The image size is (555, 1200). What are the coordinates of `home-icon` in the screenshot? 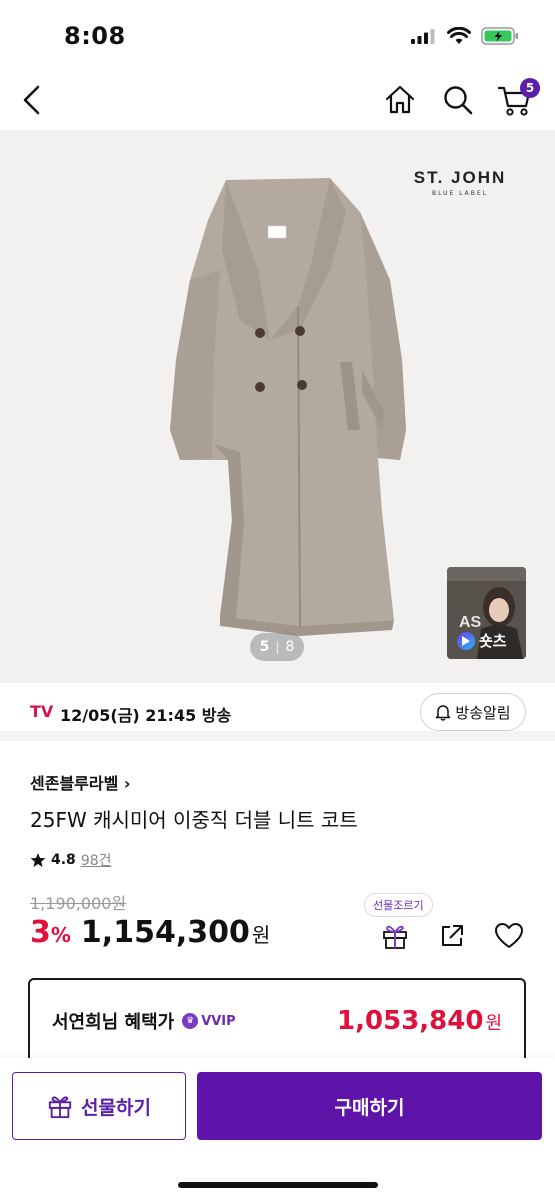 It's located at (400, 99).